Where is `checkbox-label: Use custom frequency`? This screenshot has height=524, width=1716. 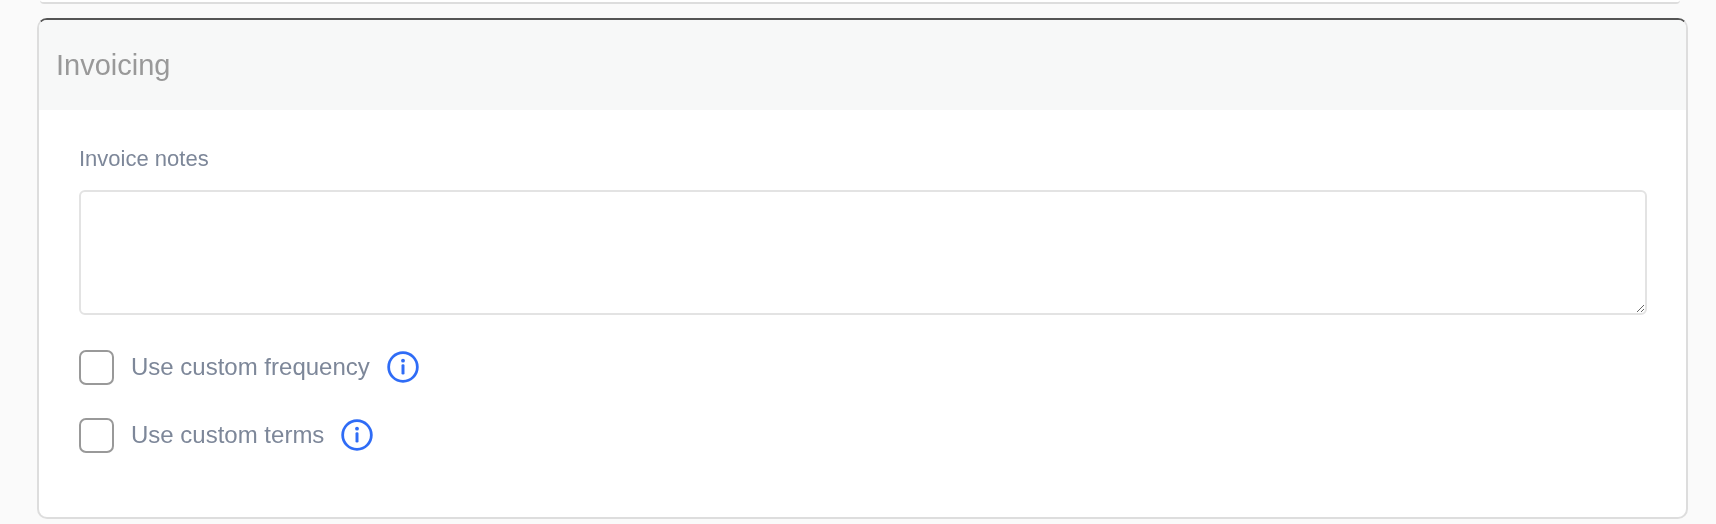 checkbox-label: Use custom frequency is located at coordinates (250, 367).